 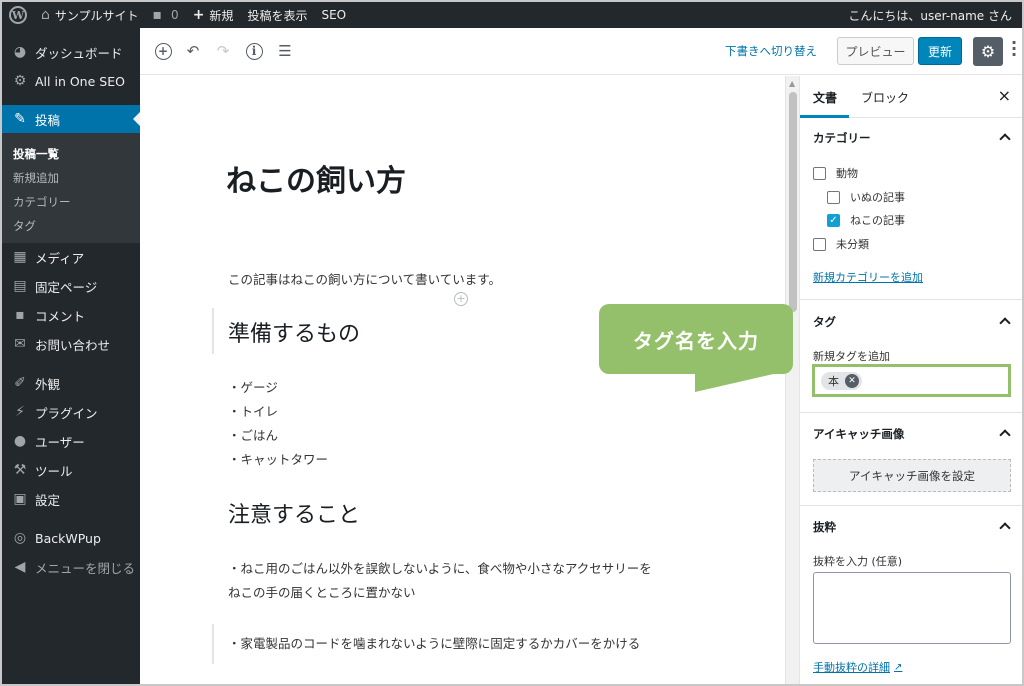 I want to click on submenu-all-posts: 投稿一覧, so click(x=36, y=154).